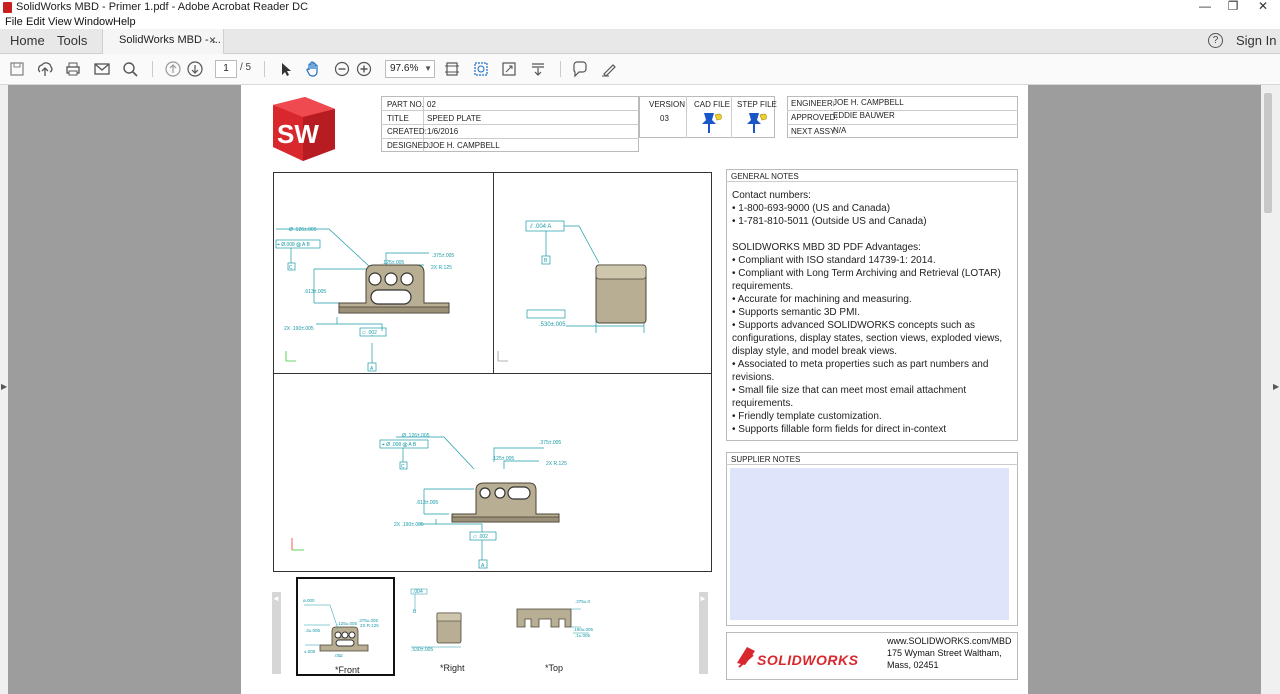 The height and width of the screenshot is (694, 1280). What do you see at coordinates (757, 122) in the screenshot?
I see `step-file-pin-icon` at bounding box center [757, 122].